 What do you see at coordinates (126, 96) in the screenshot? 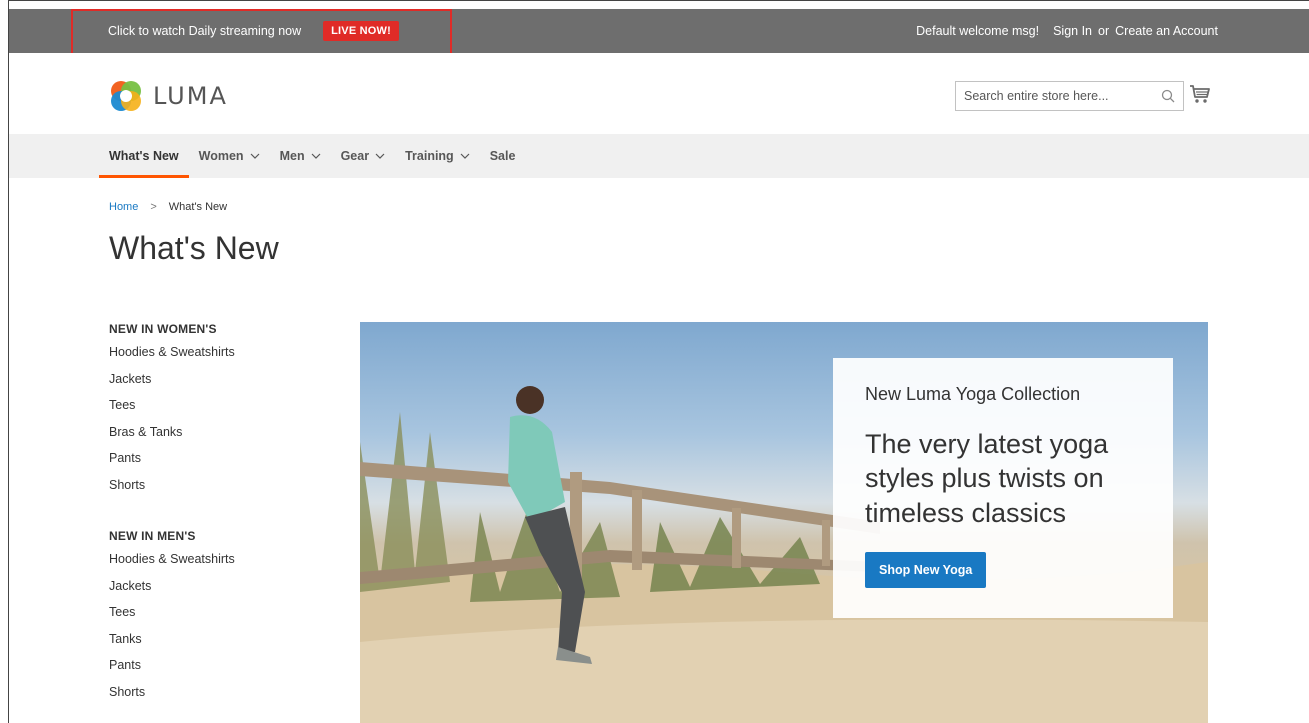
I see `luma-logo-icon` at bounding box center [126, 96].